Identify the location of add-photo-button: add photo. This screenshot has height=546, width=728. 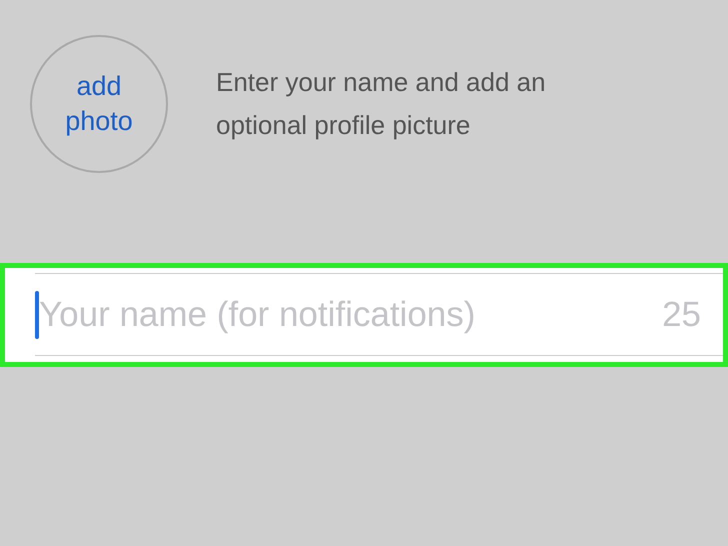
(99, 104).